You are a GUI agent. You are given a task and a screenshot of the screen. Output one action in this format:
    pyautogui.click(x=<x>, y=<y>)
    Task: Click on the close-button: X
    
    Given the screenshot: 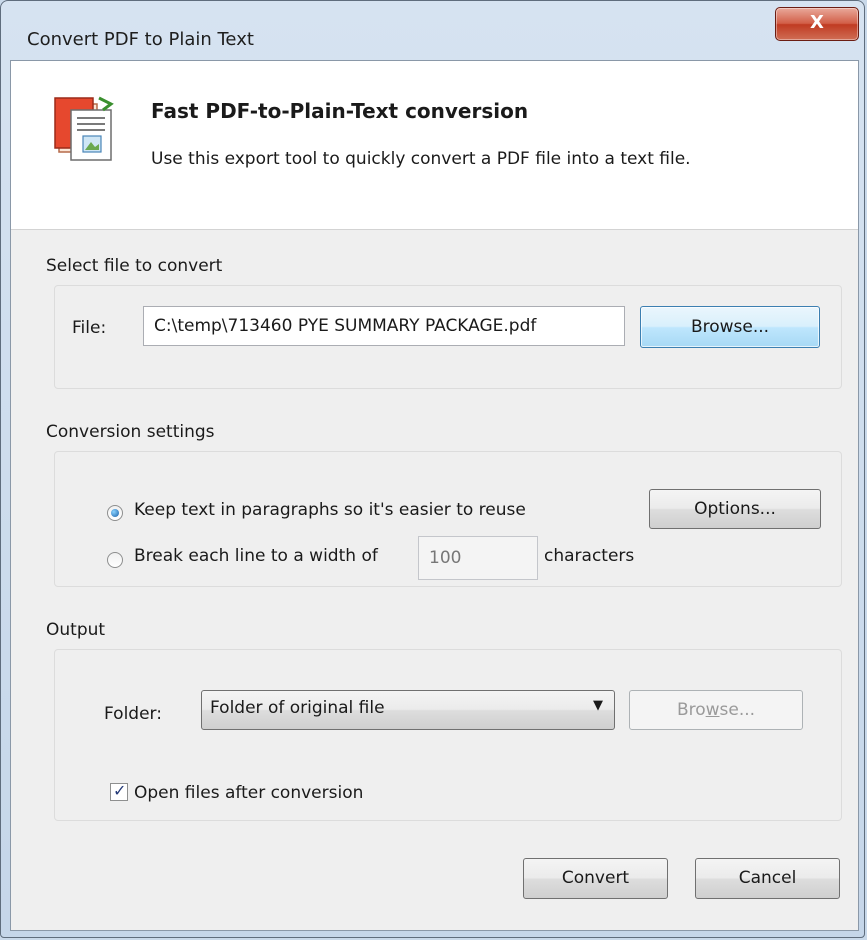 What is the action you would take?
    pyautogui.click(x=817, y=24)
    